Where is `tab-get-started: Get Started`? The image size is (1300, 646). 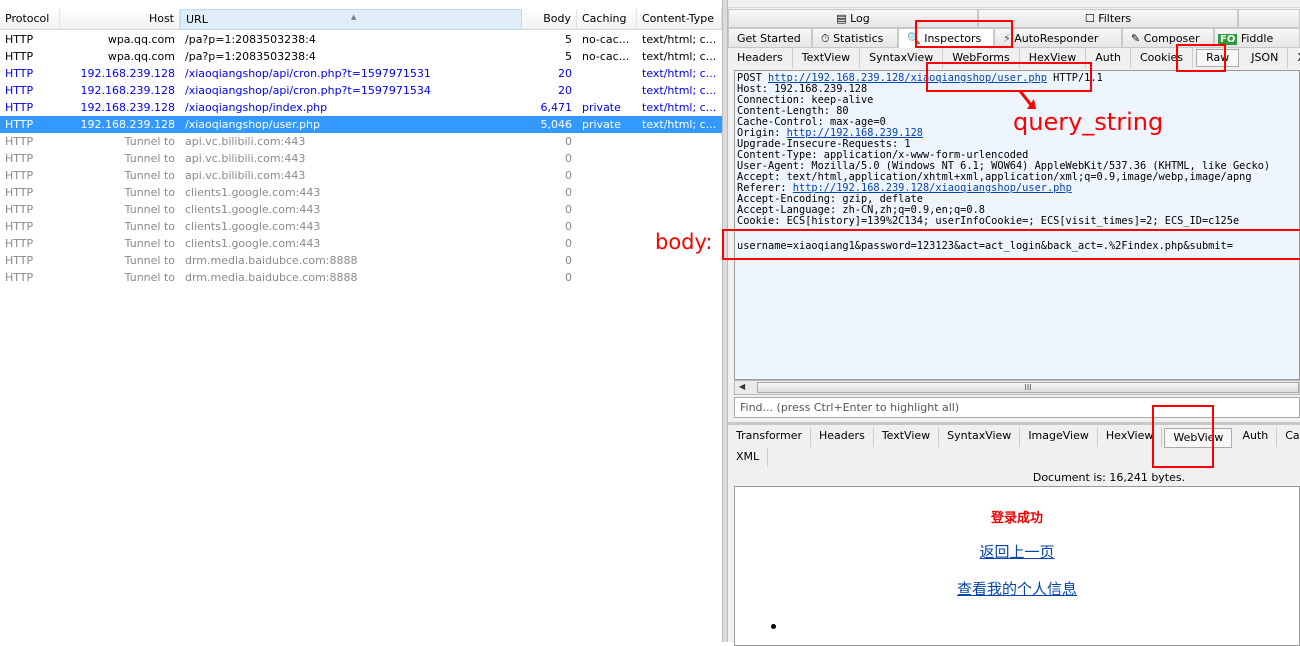 tab-get-started: Get Started is located at coordinates (770, 38).